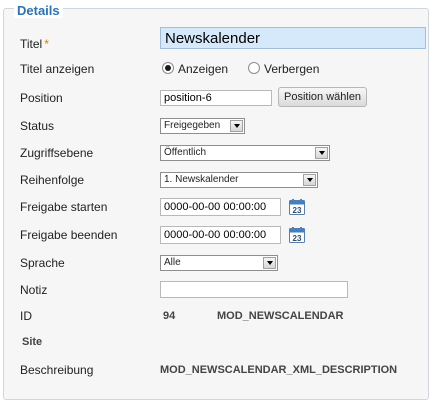 The width and height of the screenshot is (430, 404). What do you see at coordinates (26, 316) in the screenshot?
I see `id-label: ID` at bounding box center [26, 316].